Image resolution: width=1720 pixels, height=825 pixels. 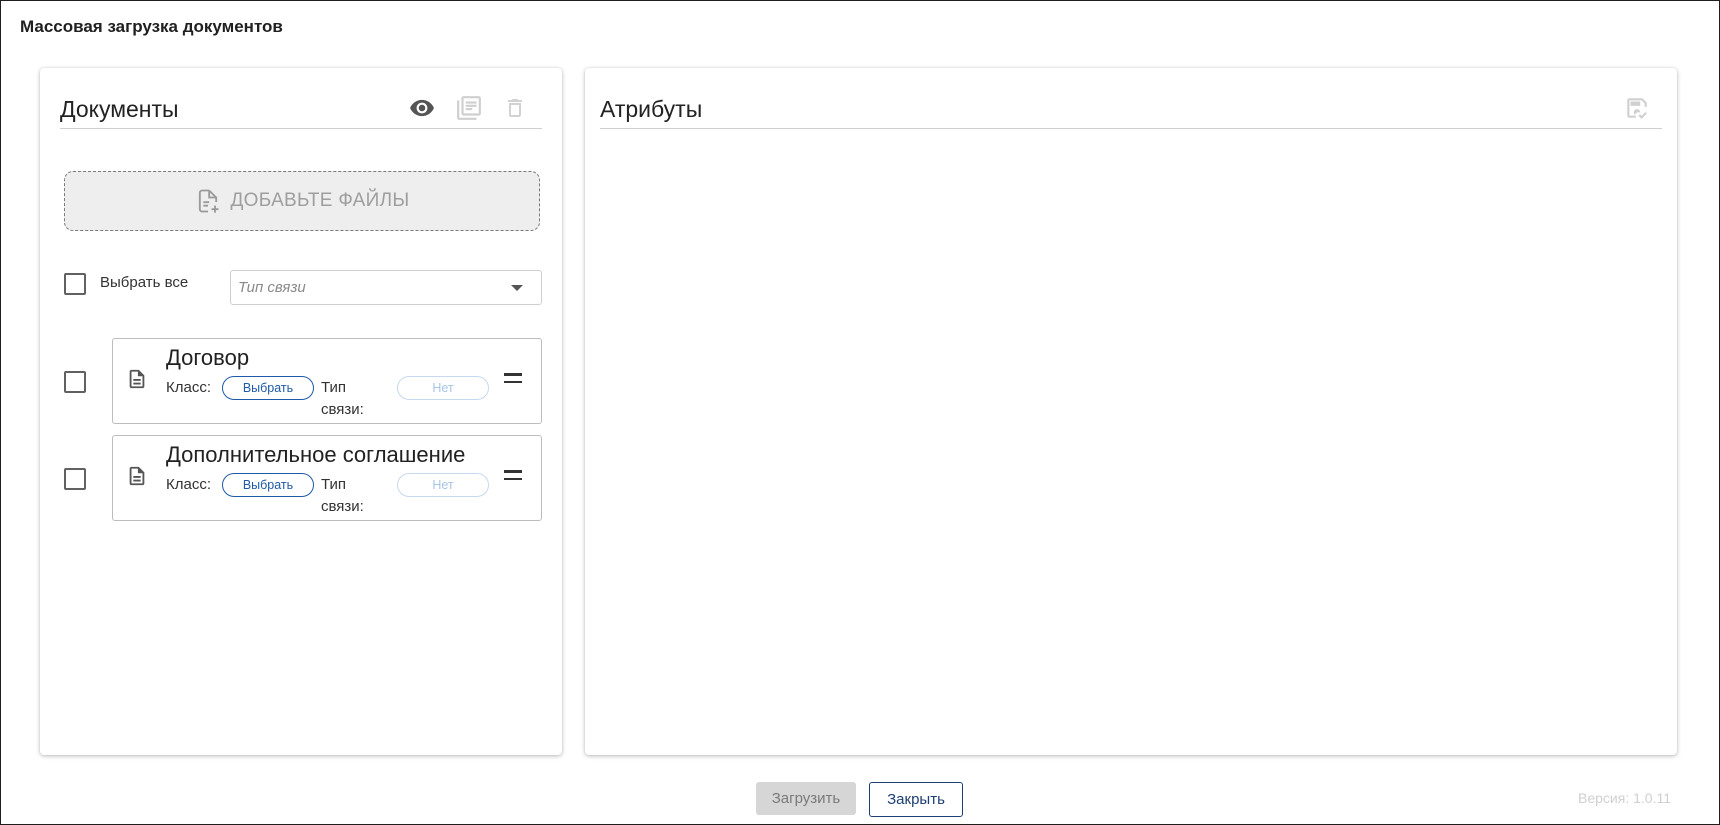 What do you see at coordinates (209, 201) in the screenshot?
I see `file-add-icon` at bounding box center [209, 201].